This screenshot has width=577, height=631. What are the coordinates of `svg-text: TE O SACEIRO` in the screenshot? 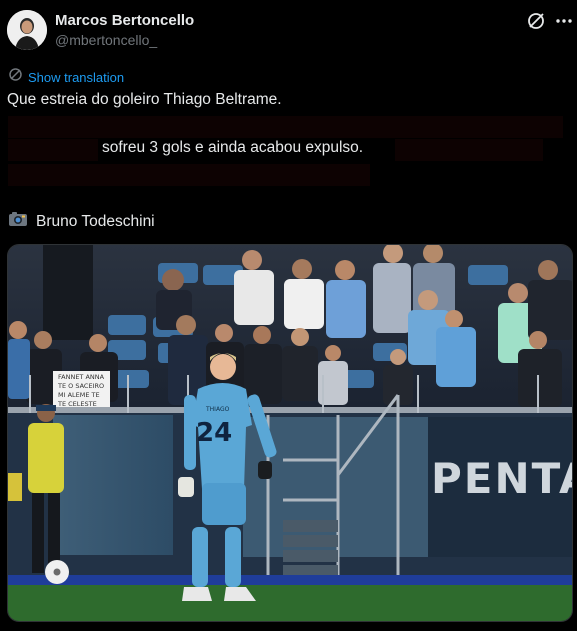 It's located at (80, 386).